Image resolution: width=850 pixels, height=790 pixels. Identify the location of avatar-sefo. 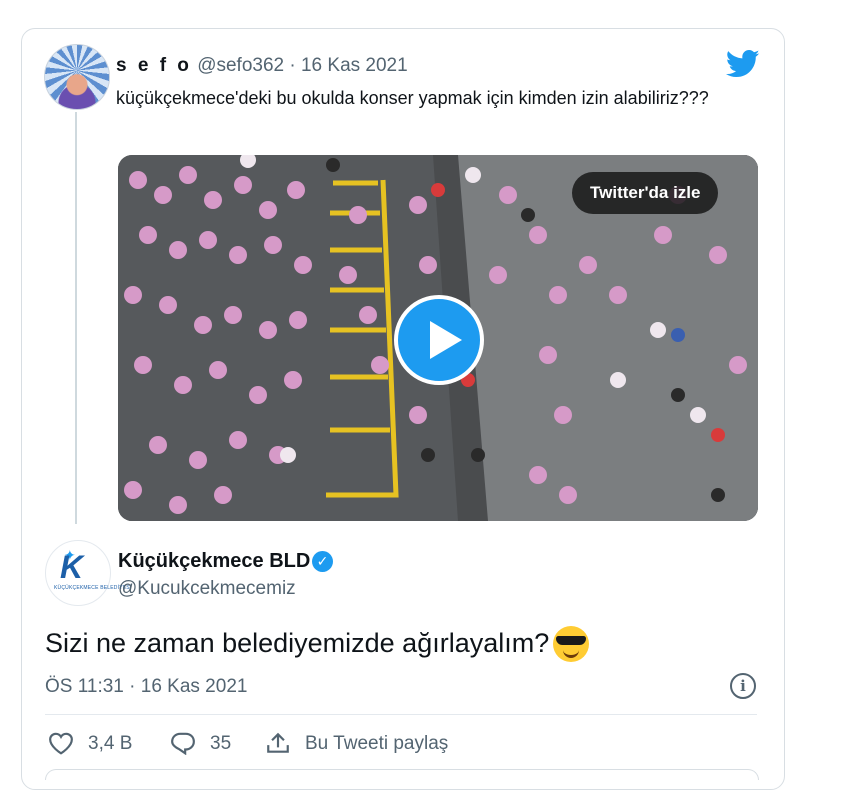
(77, 77).